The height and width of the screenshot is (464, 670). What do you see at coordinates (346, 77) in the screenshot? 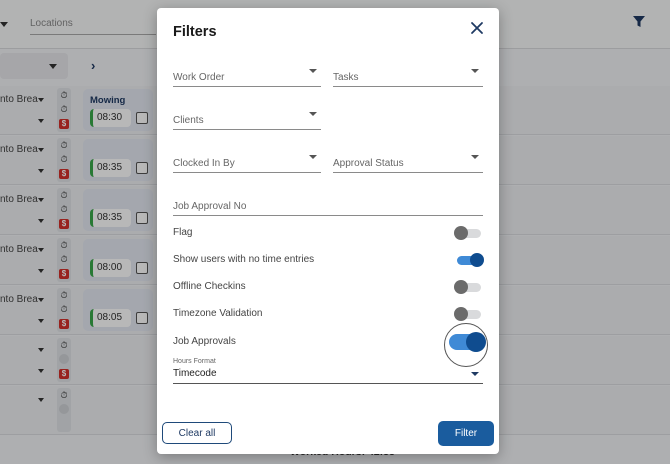
I see `tasks-label: Tasks` at bounding box center [346, 77].